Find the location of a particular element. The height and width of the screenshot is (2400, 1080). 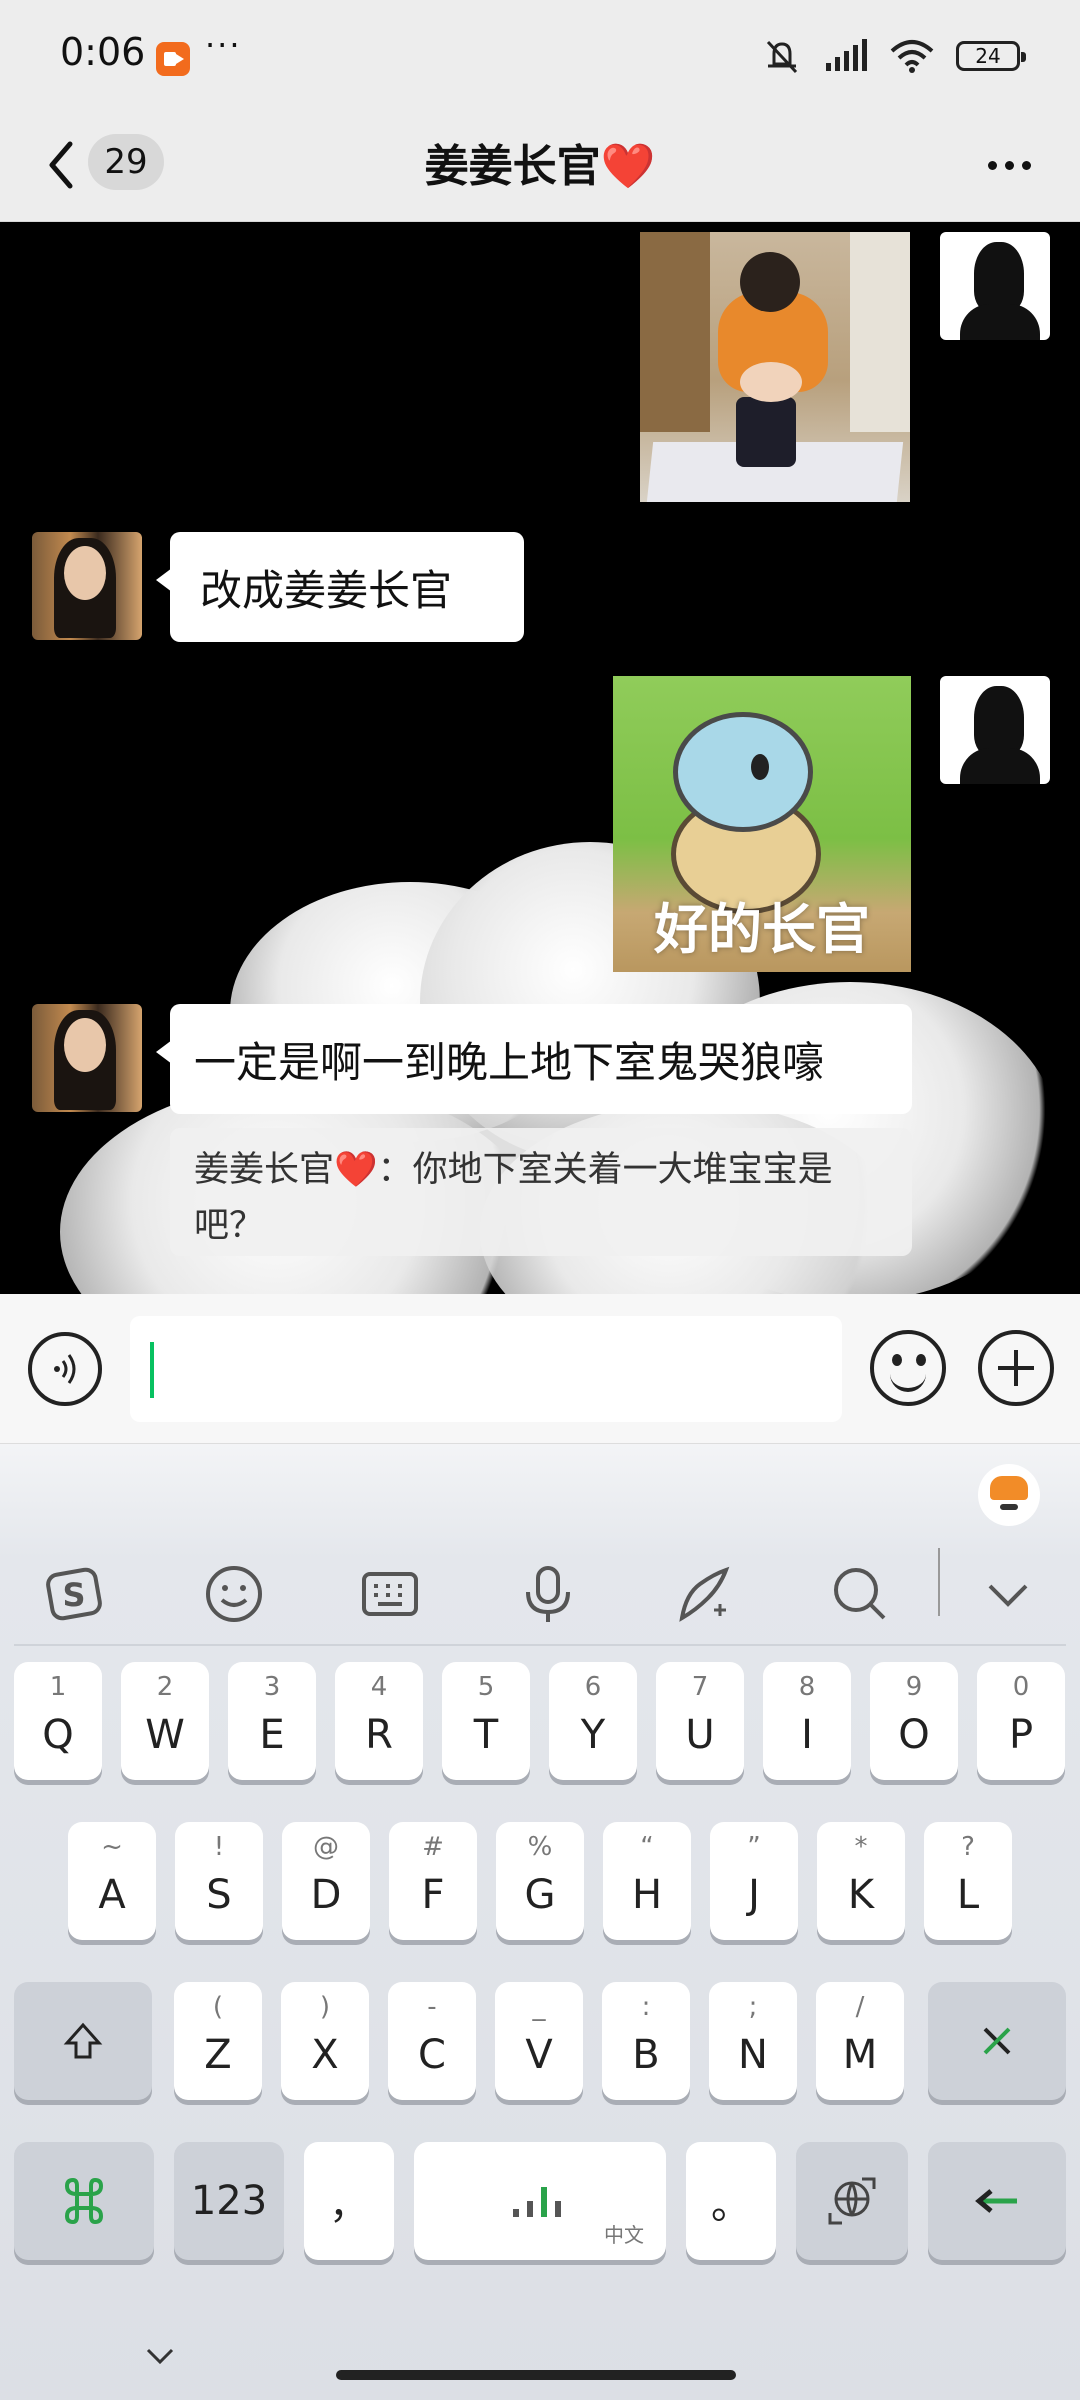

image-message is located at coordinates (775, 367).